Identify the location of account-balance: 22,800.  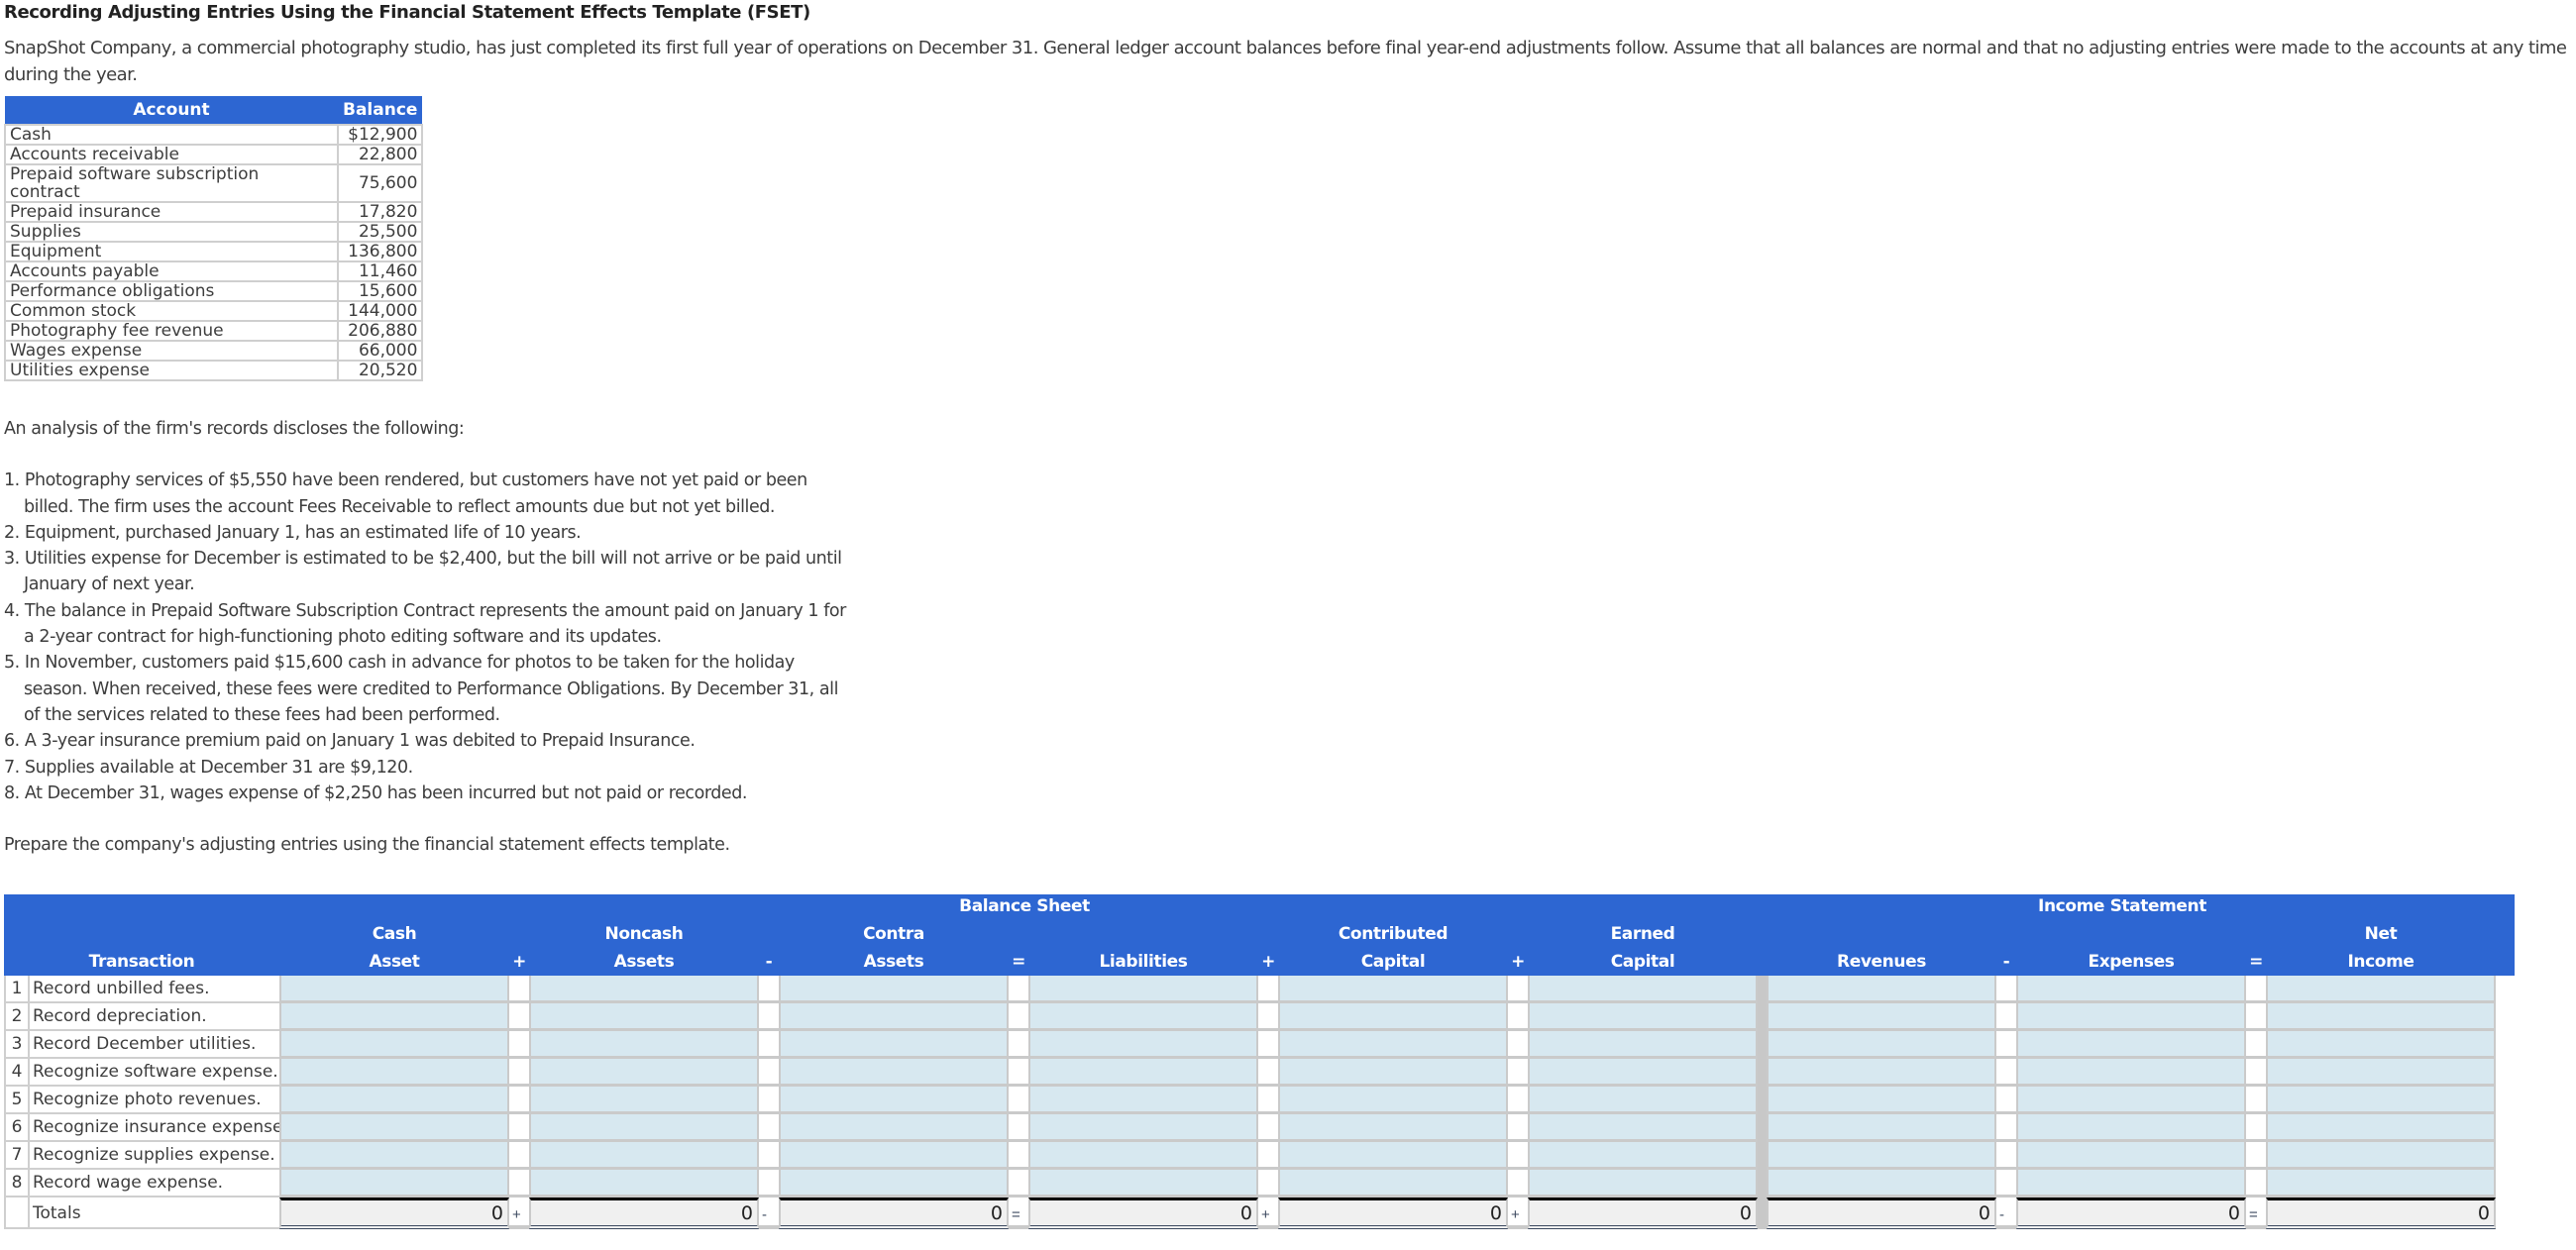
(380, 155).